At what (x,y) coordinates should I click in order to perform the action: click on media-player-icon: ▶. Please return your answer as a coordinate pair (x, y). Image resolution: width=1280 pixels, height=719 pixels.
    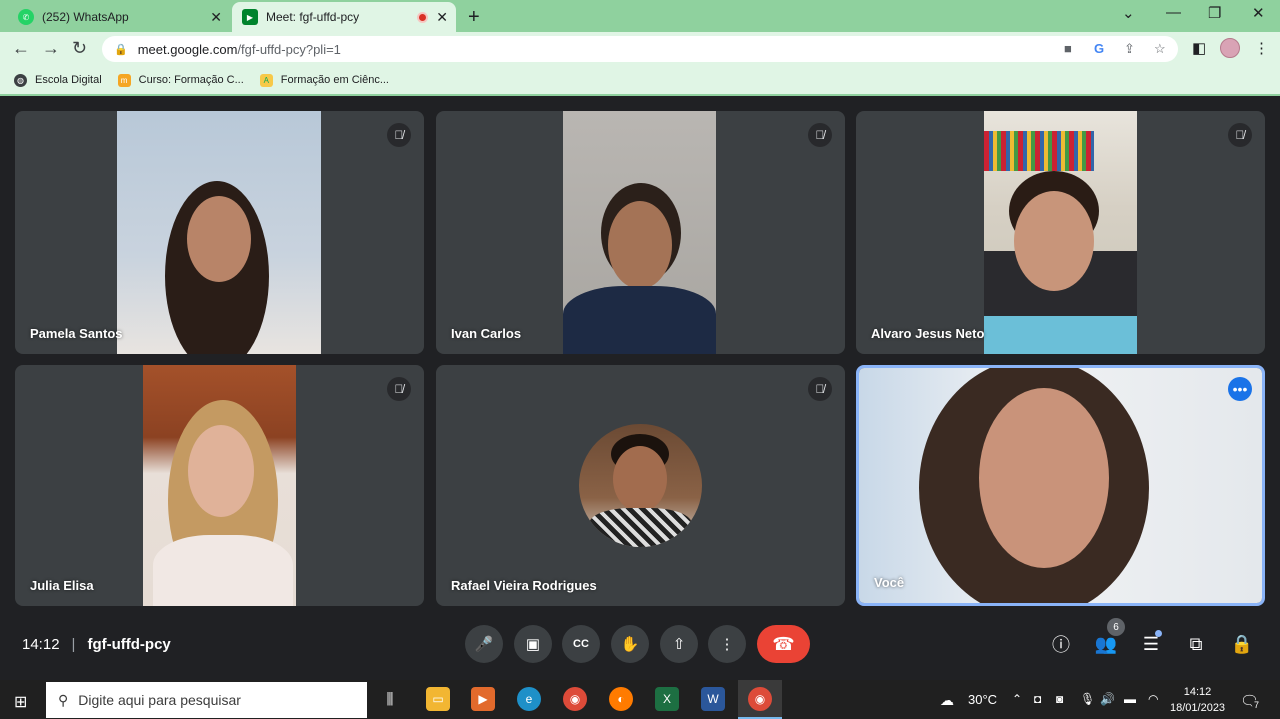
    Looking at the image, I should click on (483, 699).